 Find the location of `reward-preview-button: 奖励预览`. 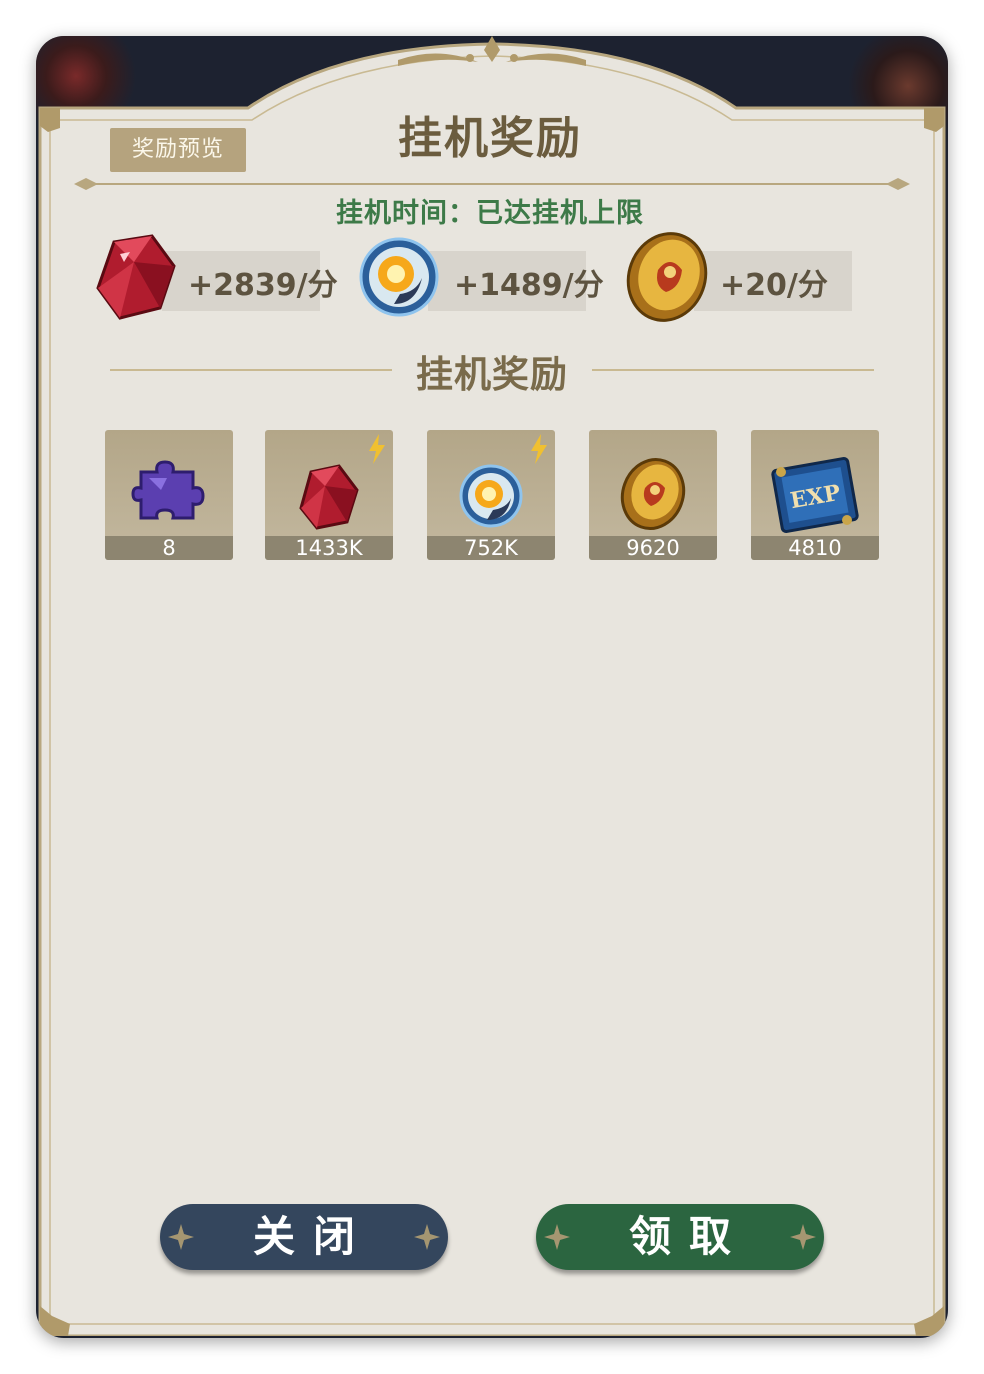

reward-preview-button: 奖励预览 is located at coordinates (178, 150).